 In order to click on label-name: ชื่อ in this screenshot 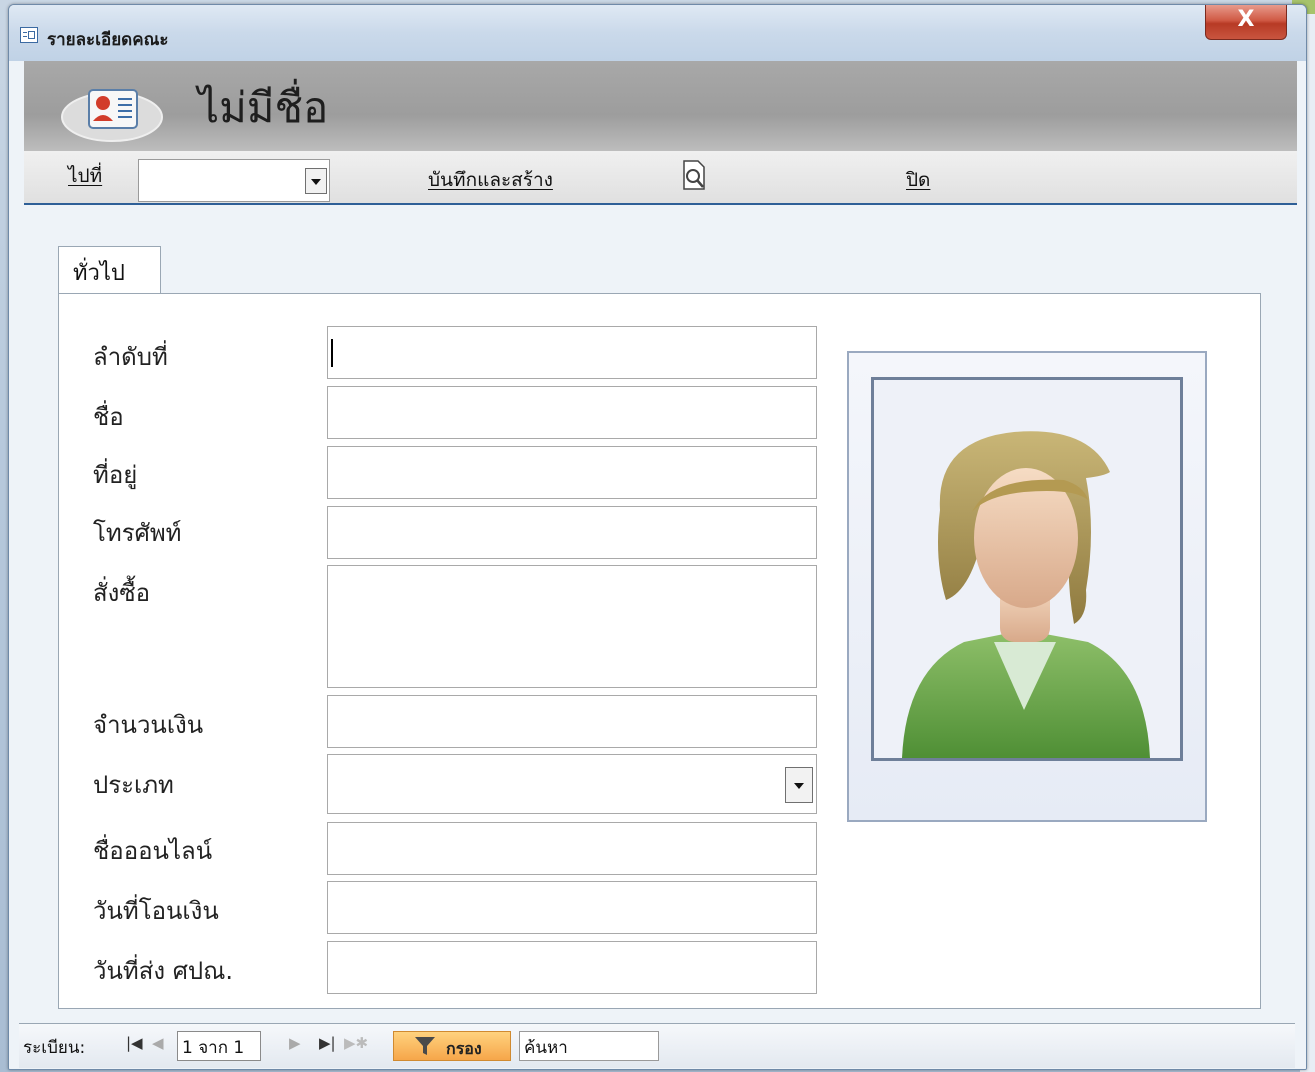, I will do `click(108, 417)`.